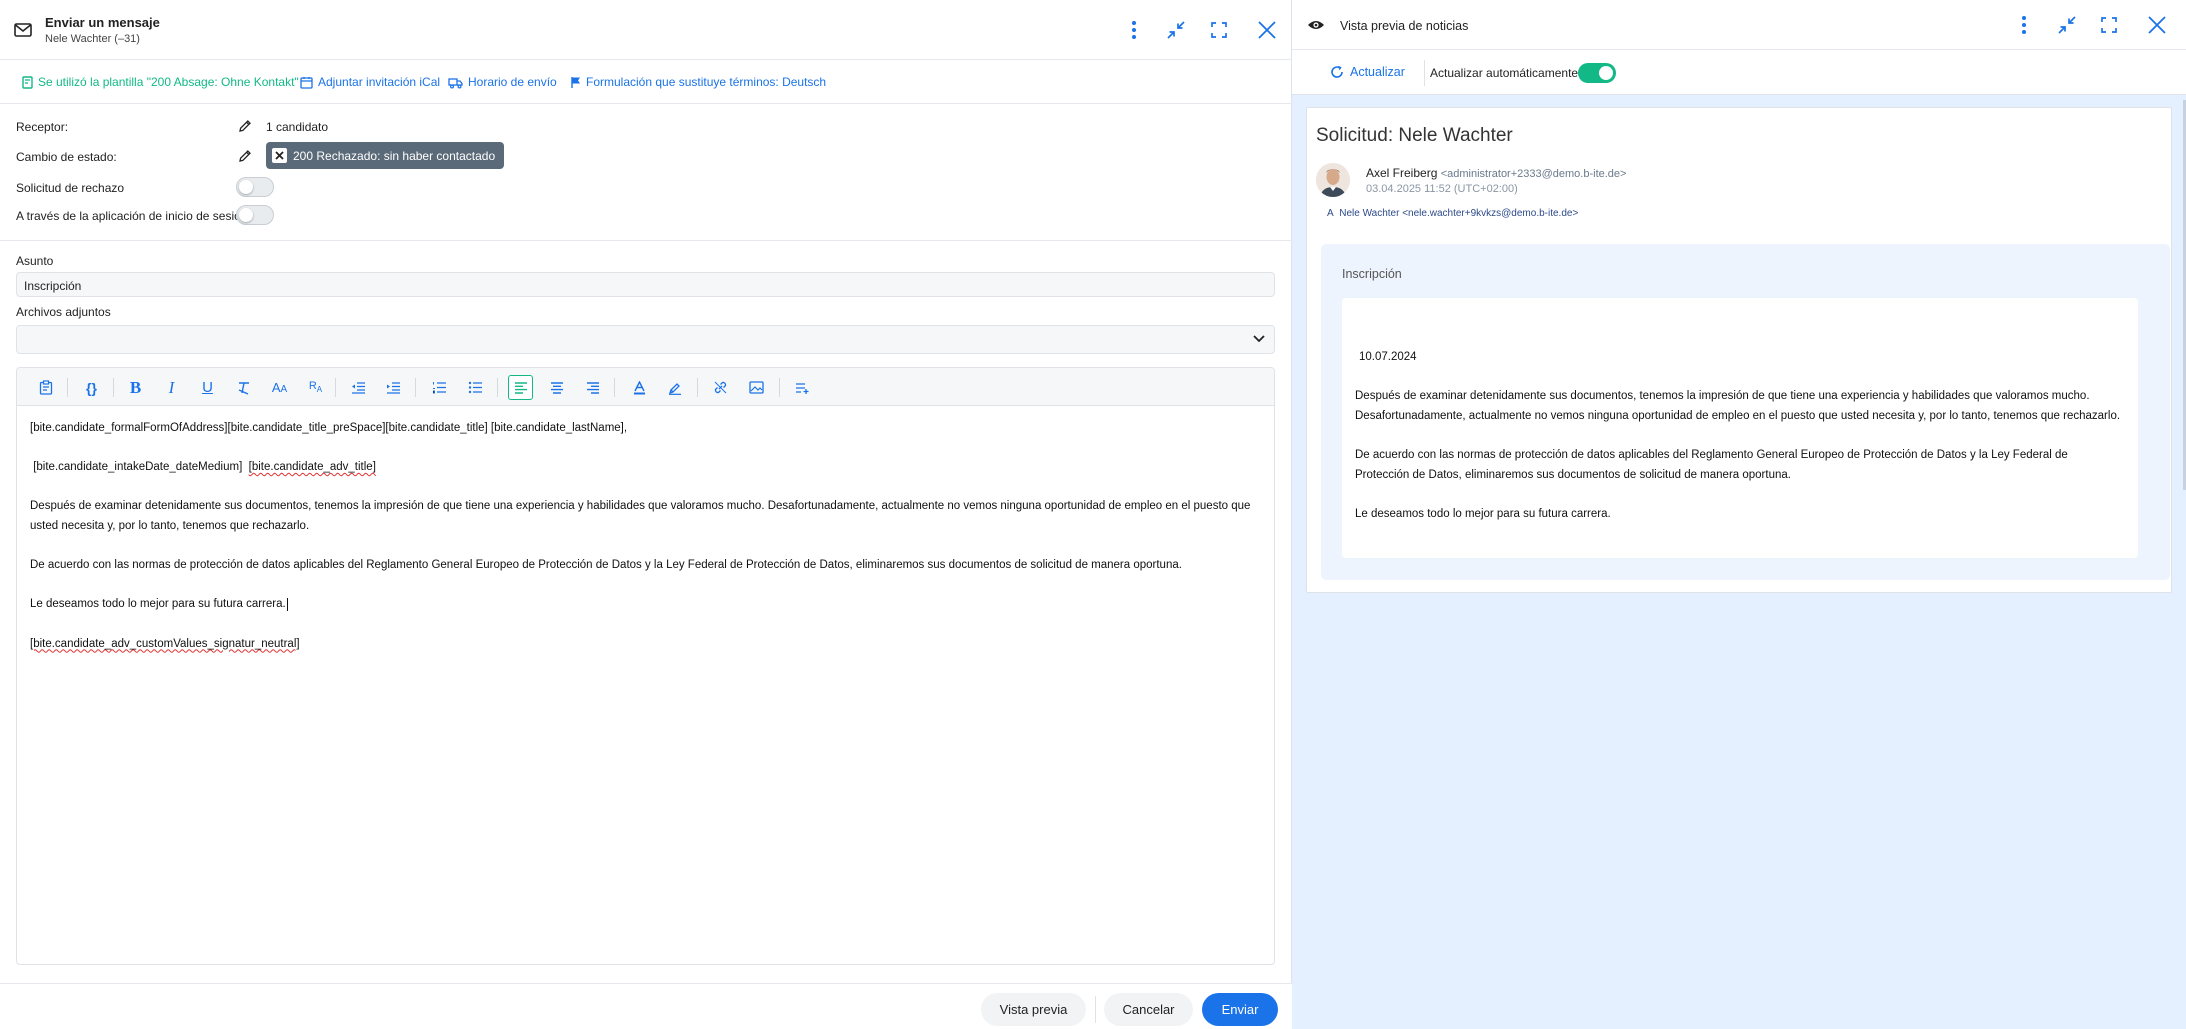  I want to click on more-options-button, so click(1134, 30).